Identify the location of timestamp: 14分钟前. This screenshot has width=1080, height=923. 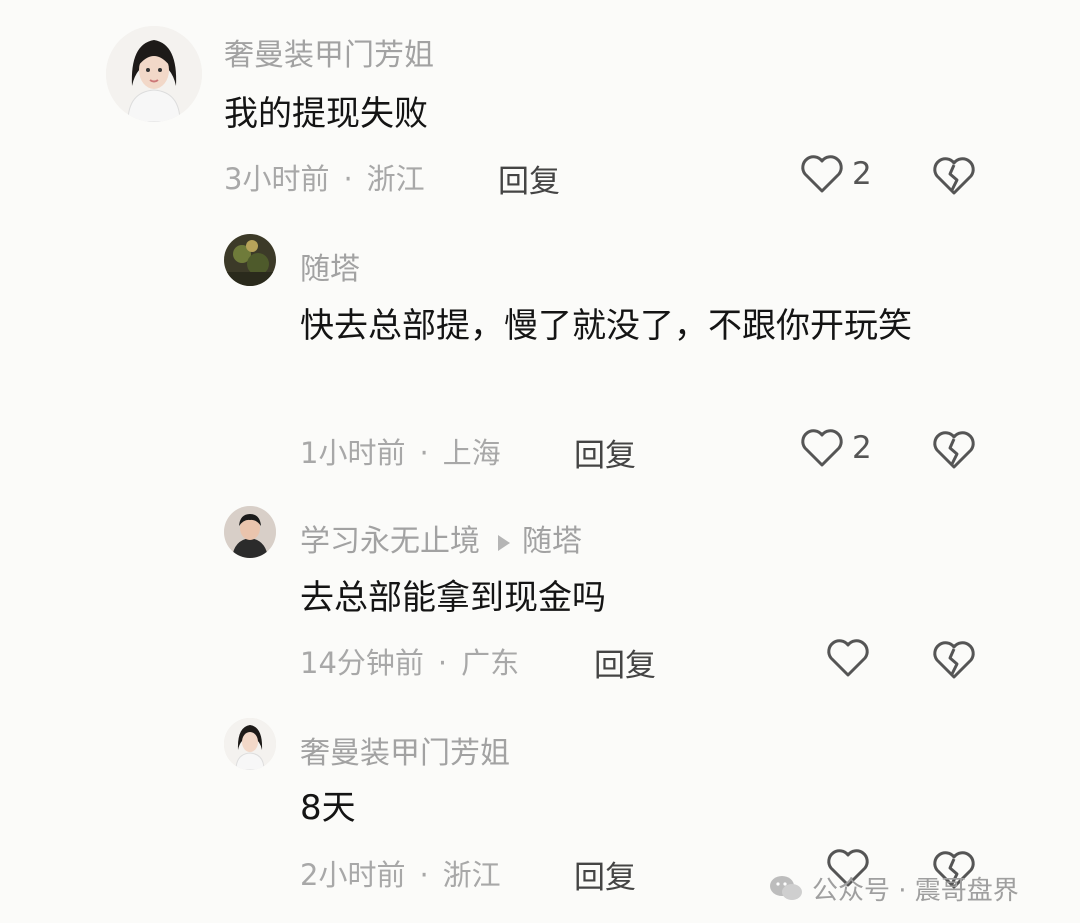
(362, 663).